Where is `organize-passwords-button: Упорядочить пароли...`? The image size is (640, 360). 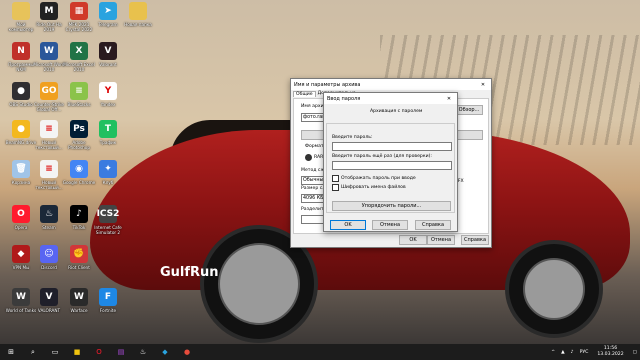 organize-passwords-button: Упорядочить пароли... is located at coordinates (391, 206).